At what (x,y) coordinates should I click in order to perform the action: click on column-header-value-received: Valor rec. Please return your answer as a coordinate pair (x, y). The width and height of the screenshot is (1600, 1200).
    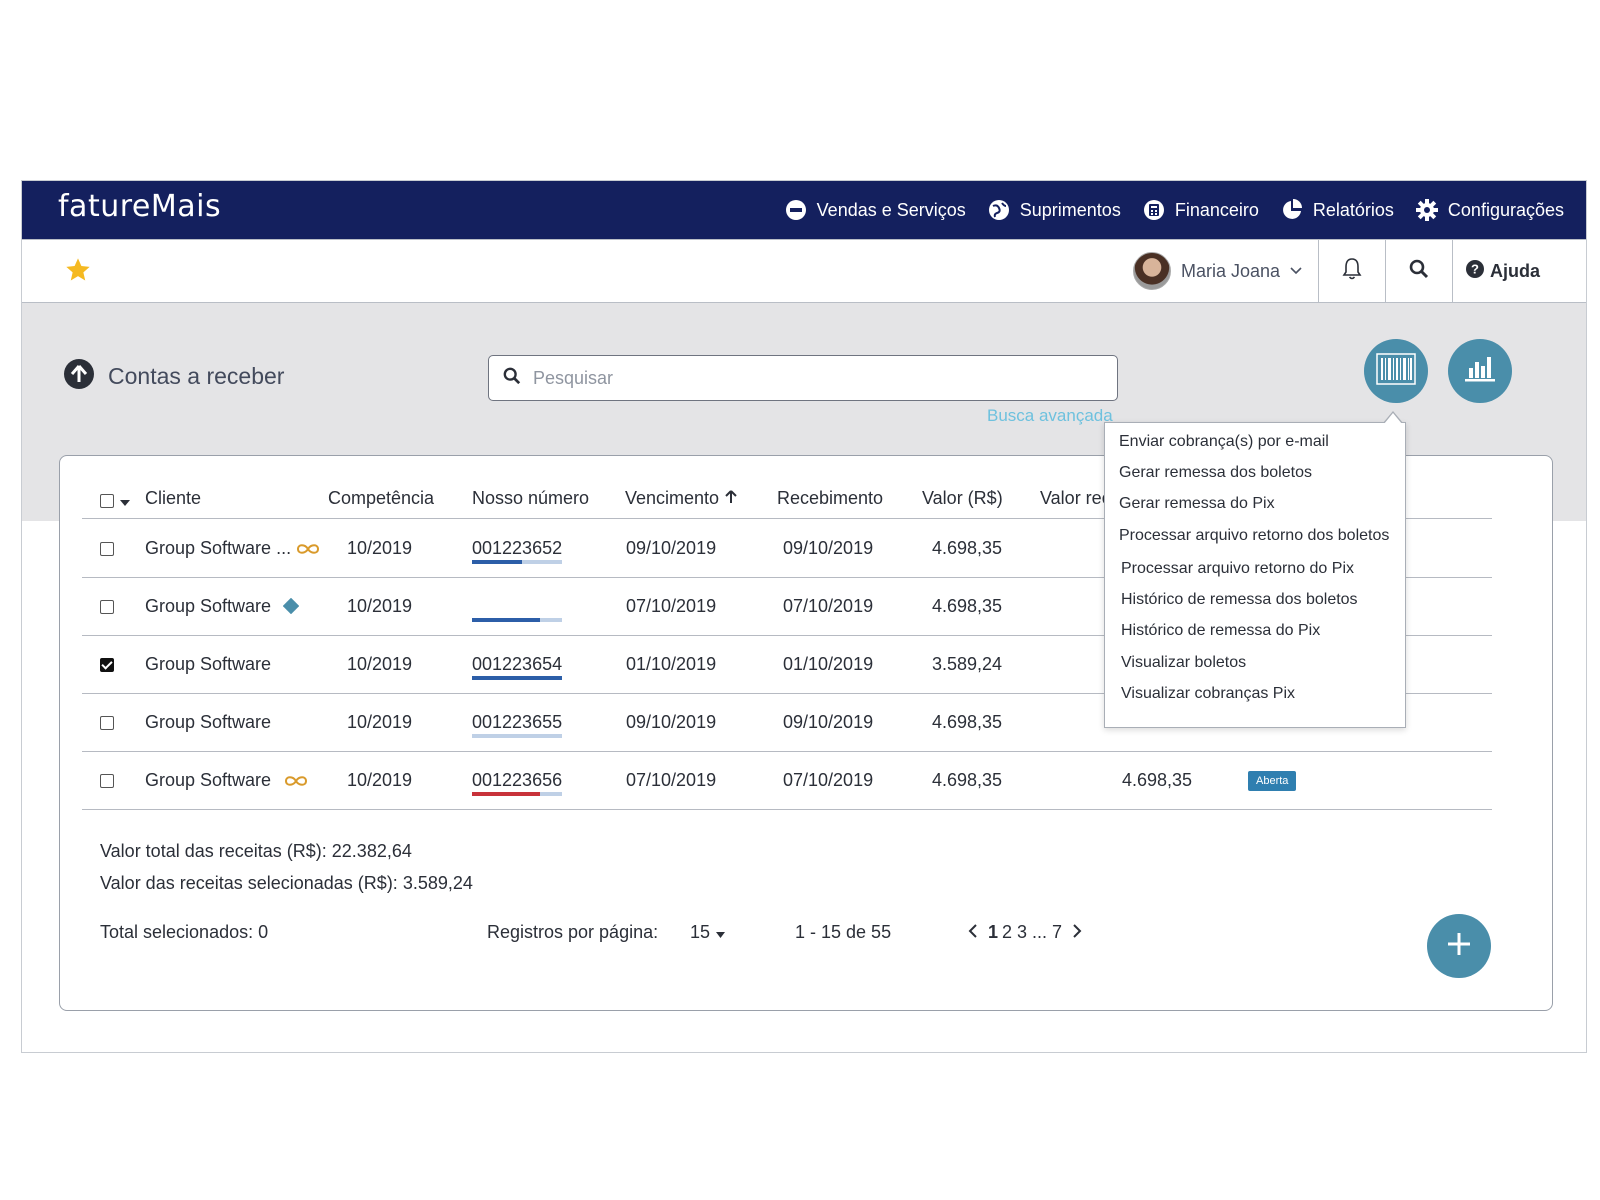
    Looking at the image, I should click on (1075, 498).